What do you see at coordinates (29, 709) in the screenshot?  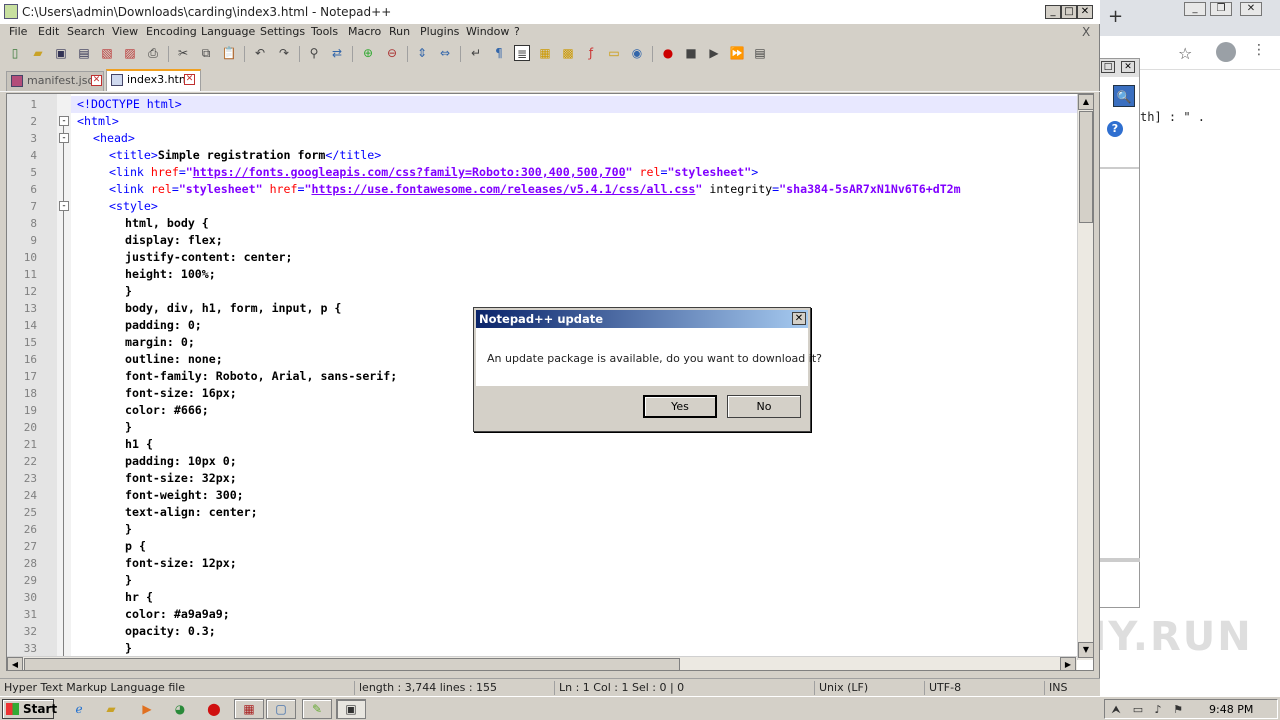 I see `start-button: Start` at bounding box center [29, 709].